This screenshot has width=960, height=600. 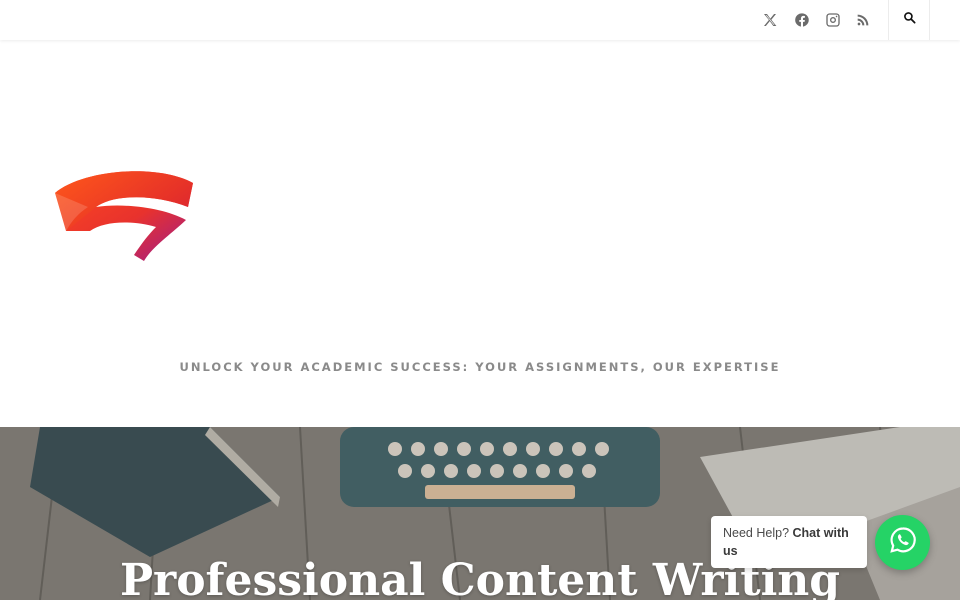 I want to click on x-twitter-icon, so click(x=770, y=20).